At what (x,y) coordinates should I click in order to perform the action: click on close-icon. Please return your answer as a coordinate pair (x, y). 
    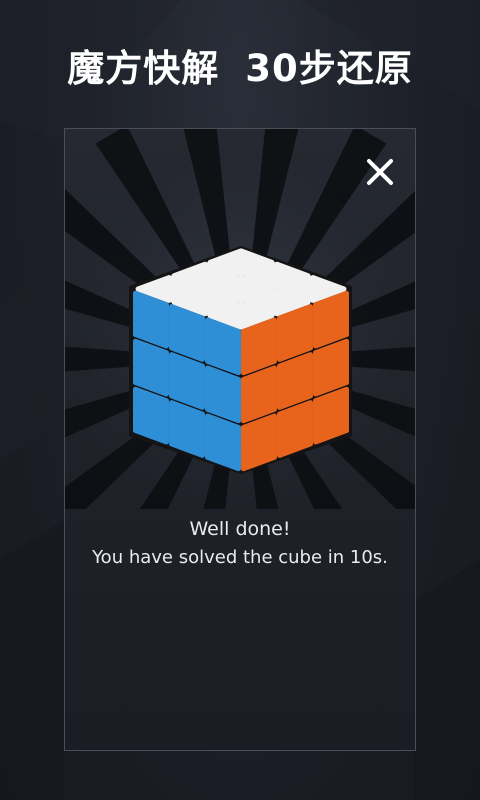
    Looking at the image, I should click on (380, 172).